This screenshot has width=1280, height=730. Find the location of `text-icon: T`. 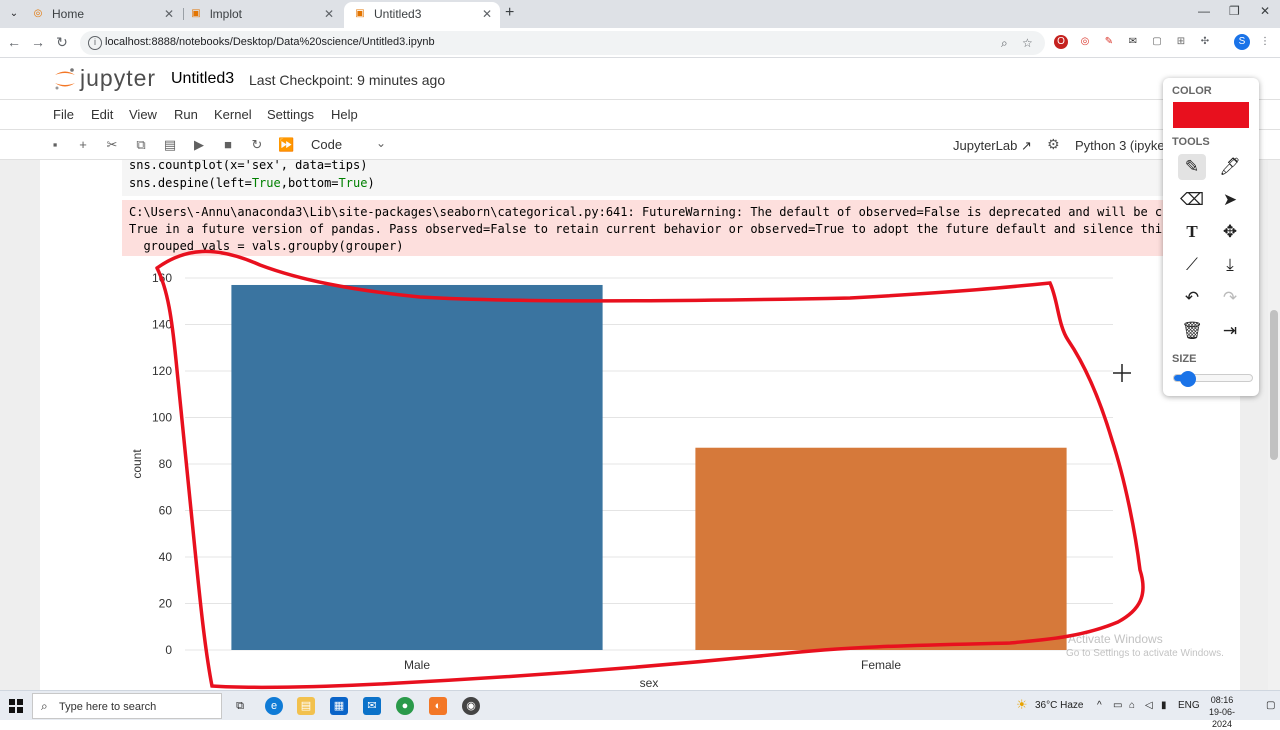

text-icon: T is located at coordinates (1192, 232).